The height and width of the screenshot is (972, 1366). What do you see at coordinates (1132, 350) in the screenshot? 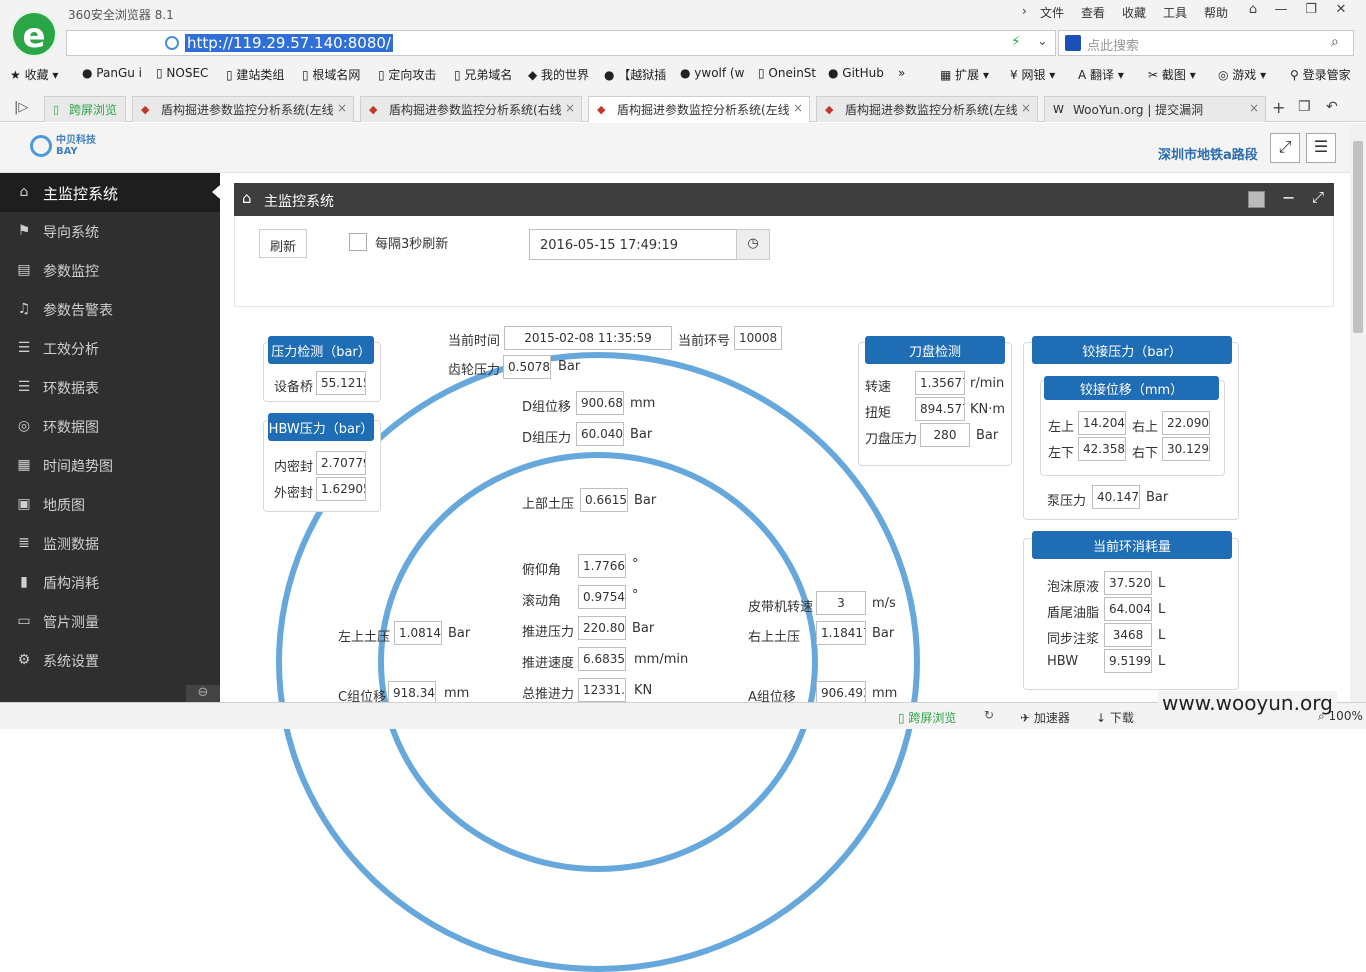
I see `hinge-pressure-title: 铰接压力（bar）` at bounding box center [1132, 350].